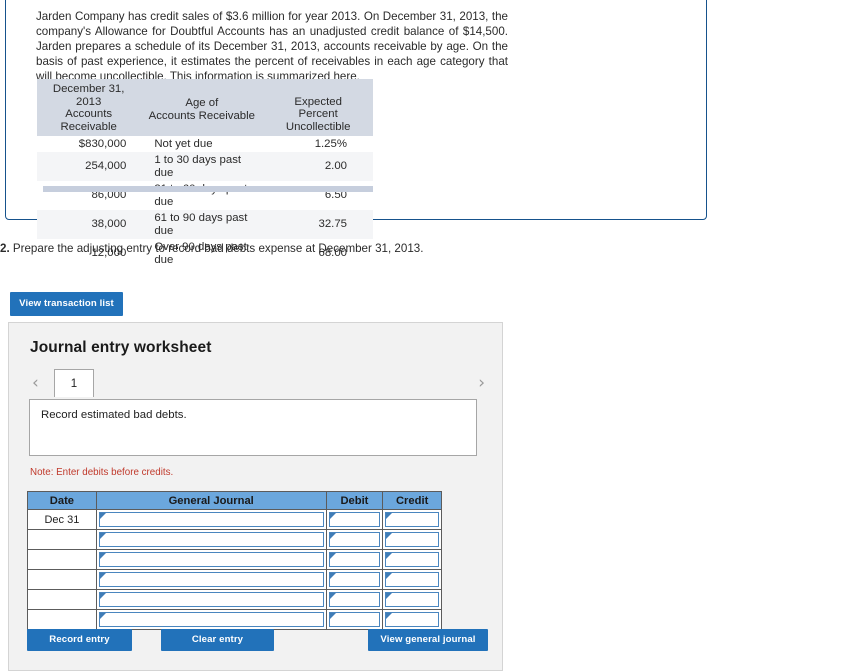 This screenshot has height=671, width=866. I want to click on aging-age: 1 to 30 days past due, so click(198, 166).